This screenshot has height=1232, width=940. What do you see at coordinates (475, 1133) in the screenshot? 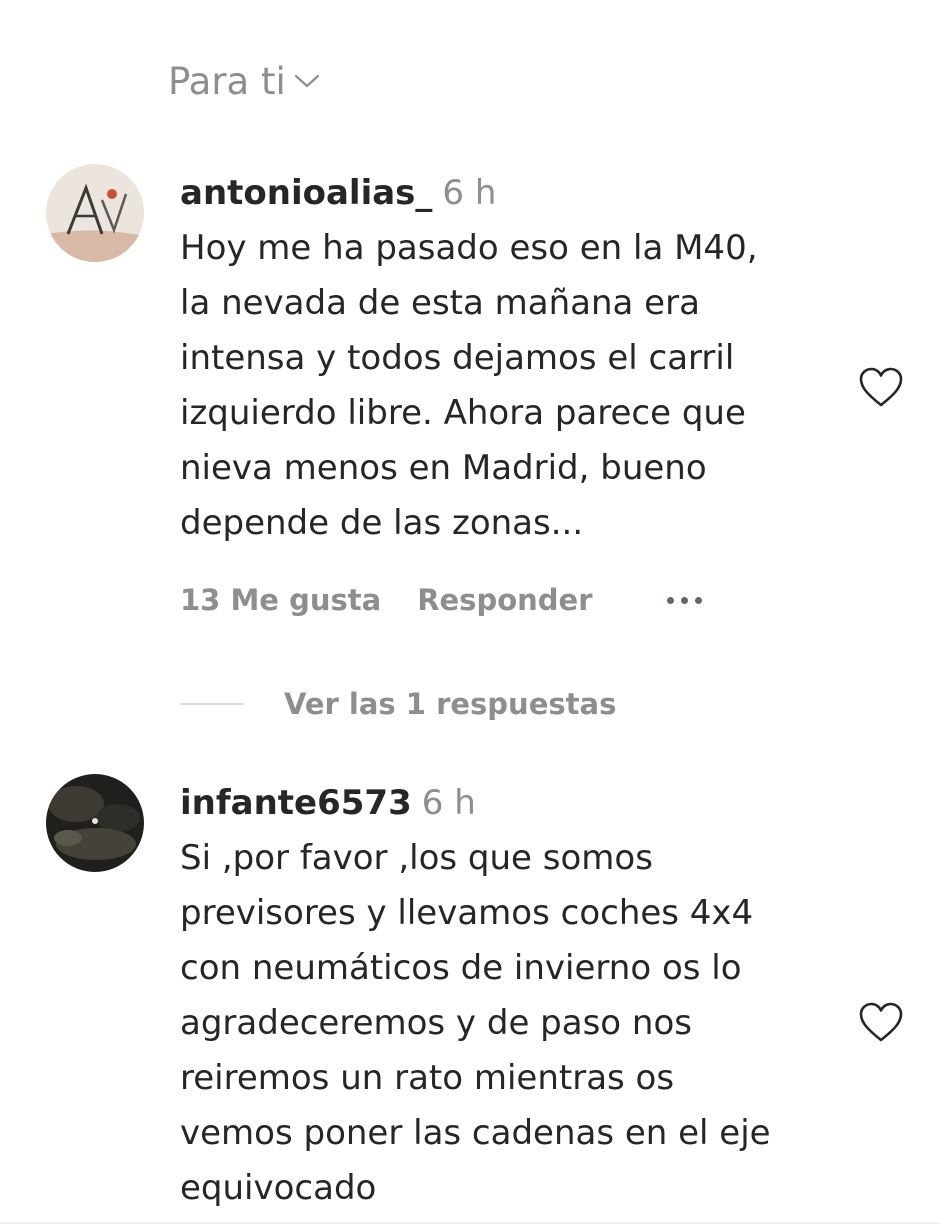
I see `comment-text-line: vemos poner las cadenas en el eje` at bounding box center [475, 1133].